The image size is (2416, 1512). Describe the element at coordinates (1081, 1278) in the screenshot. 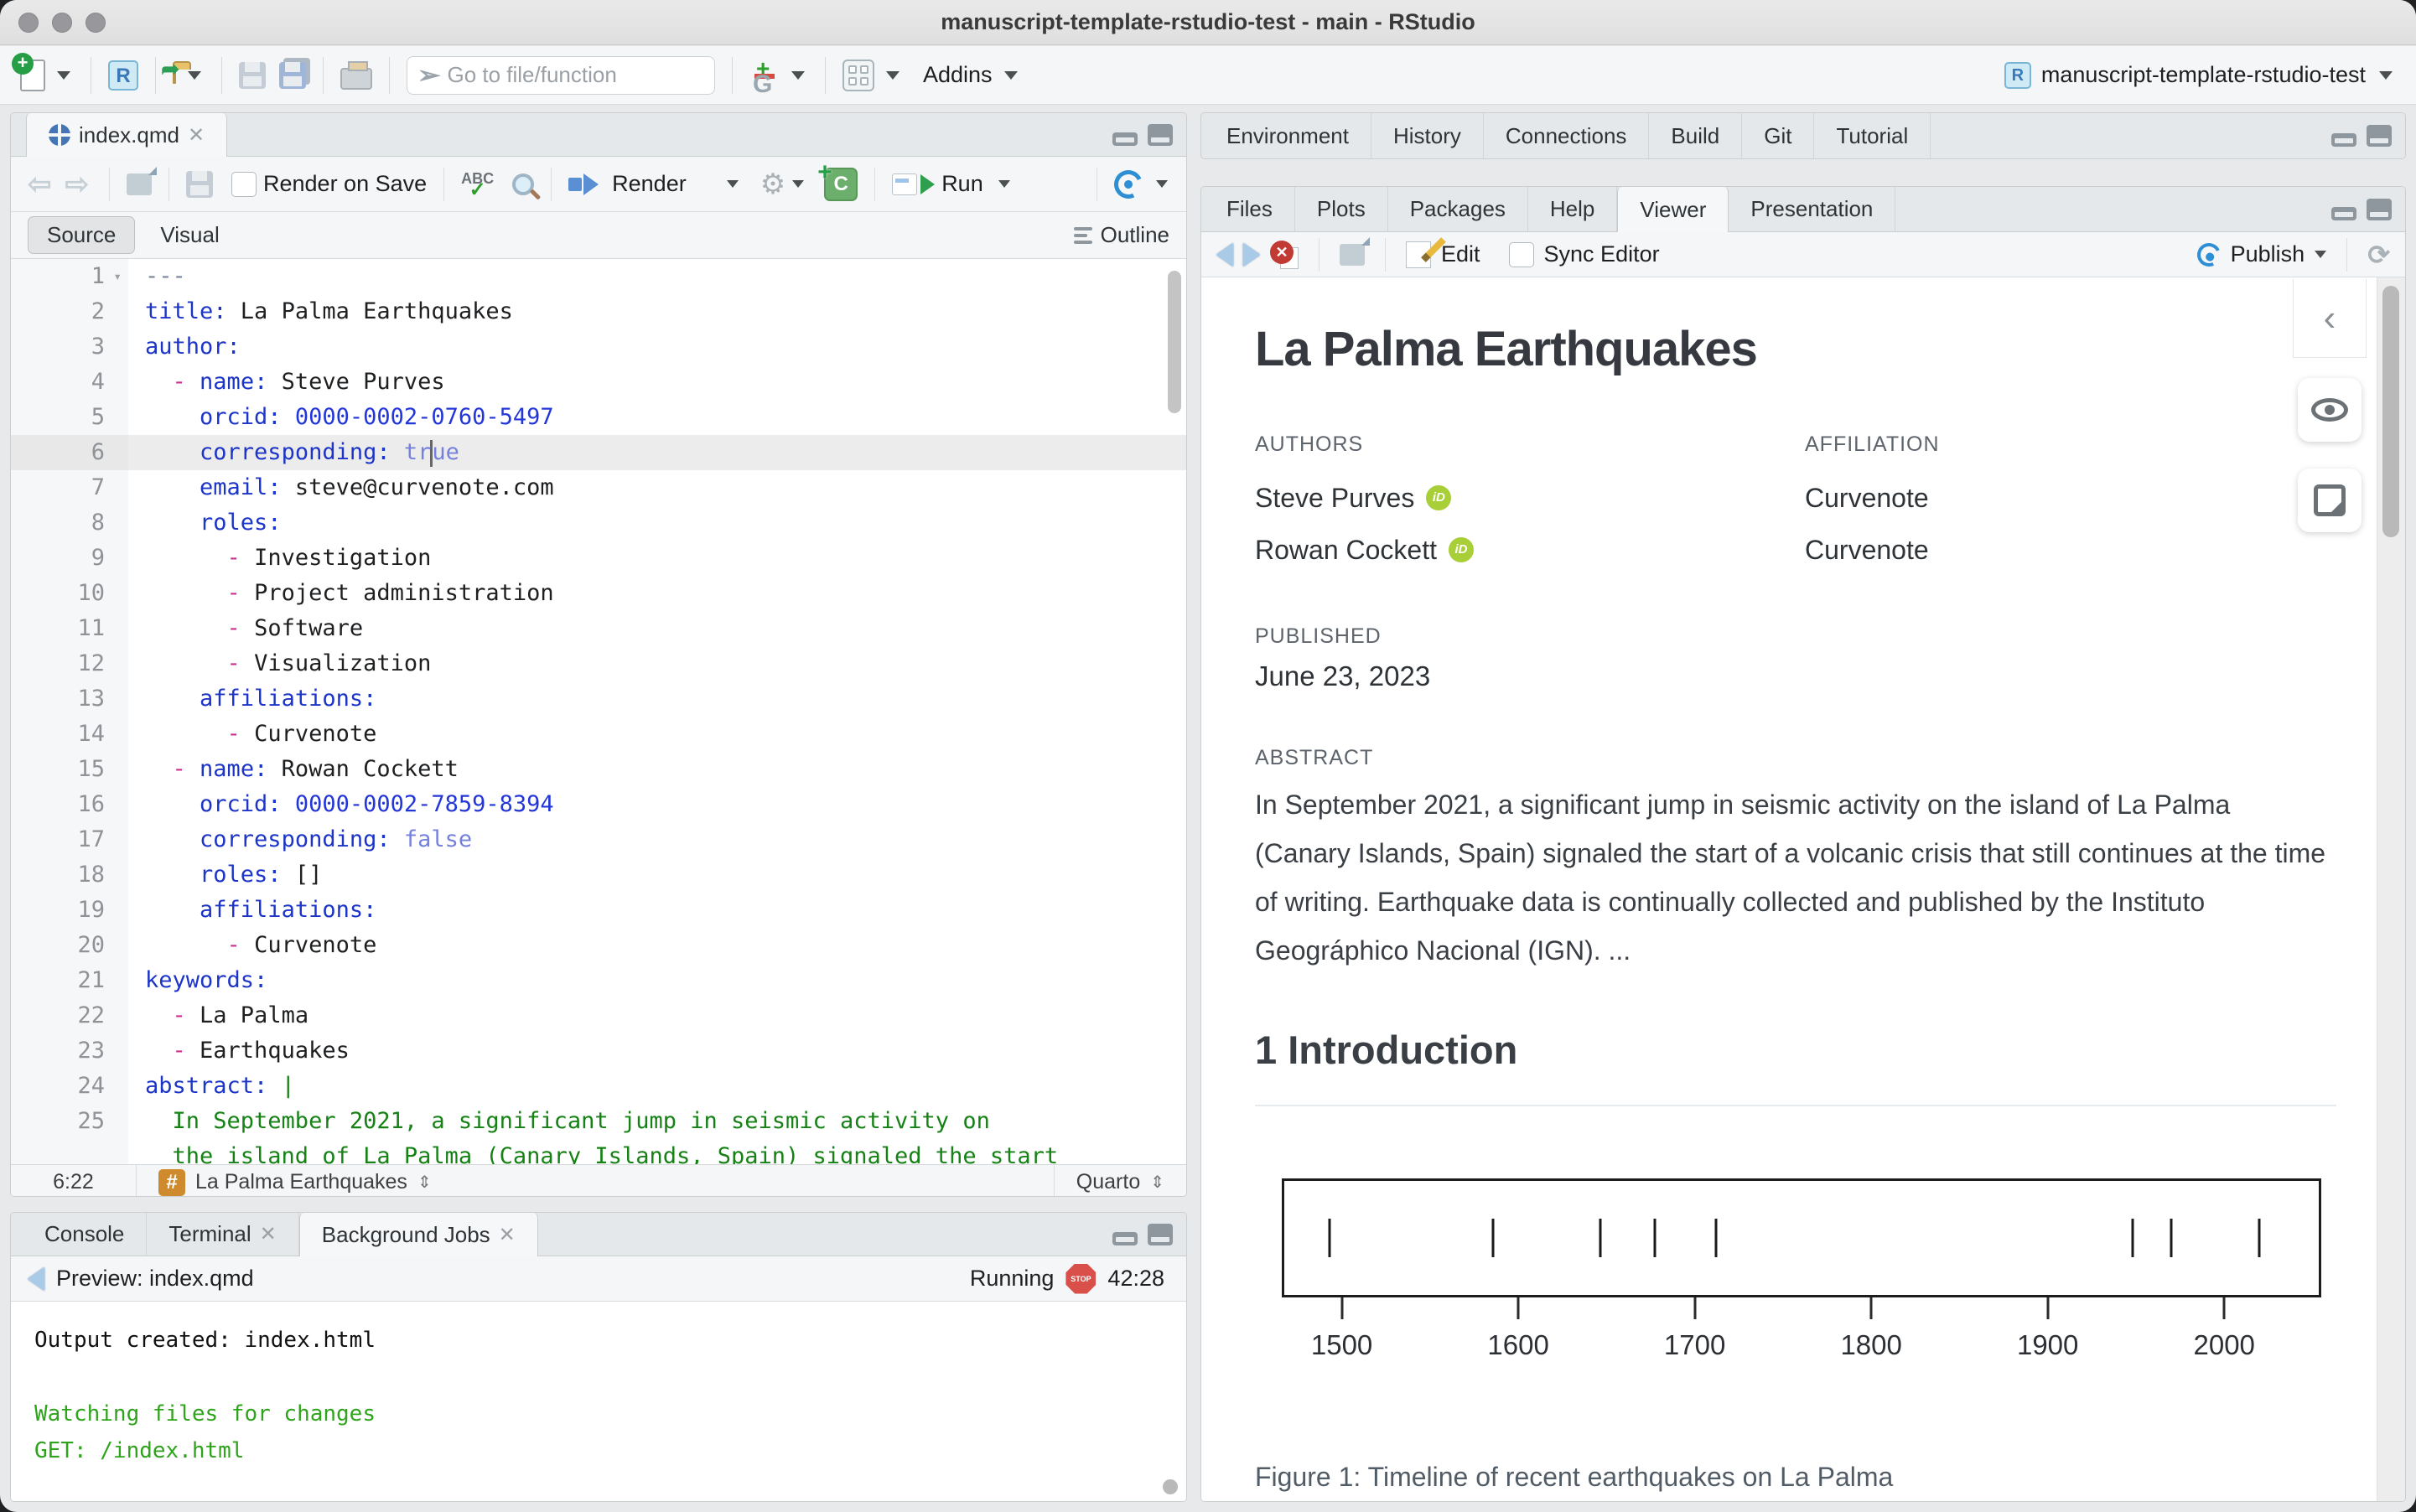

I see `stop-job-icon: STOP` at that location.